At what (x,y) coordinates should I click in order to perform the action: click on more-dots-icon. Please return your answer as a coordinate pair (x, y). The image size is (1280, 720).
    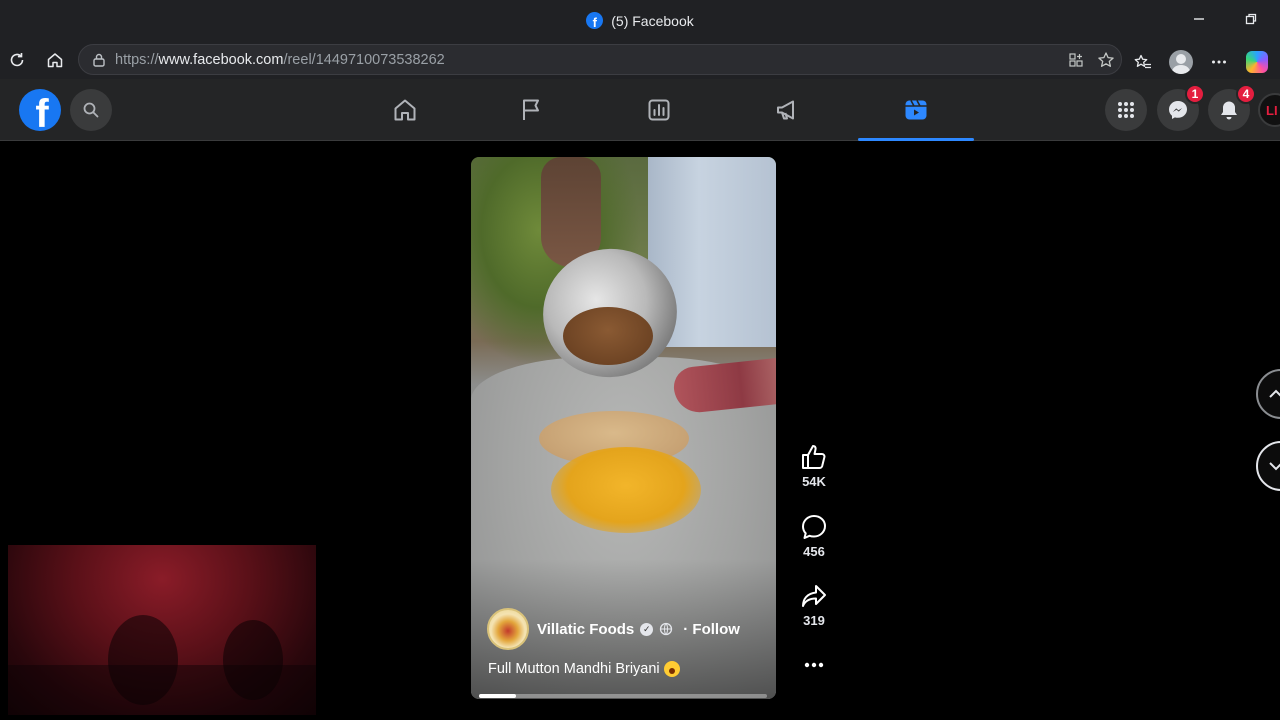
    Looking at the image, I should click on (814, 665).